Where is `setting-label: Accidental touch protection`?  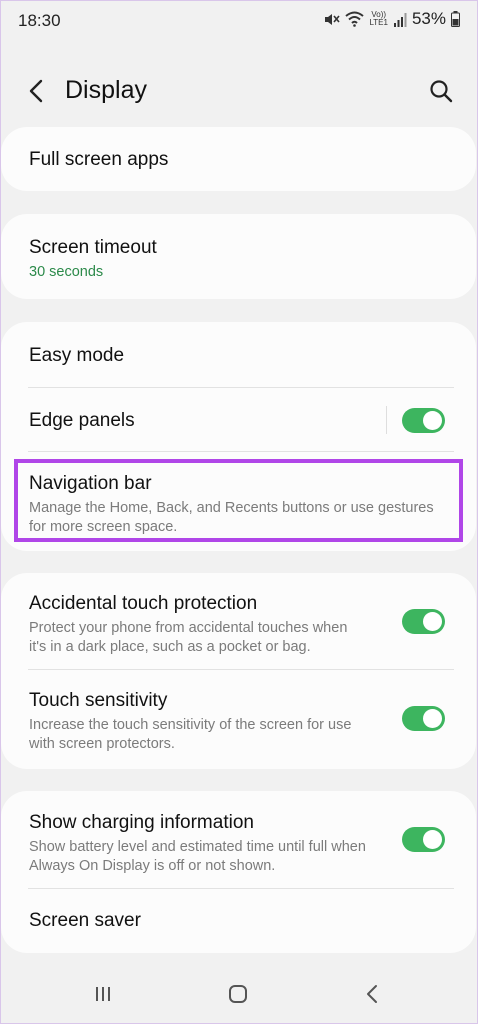
setting-label: Accidental touch protection is located at coordinates (143, 603).